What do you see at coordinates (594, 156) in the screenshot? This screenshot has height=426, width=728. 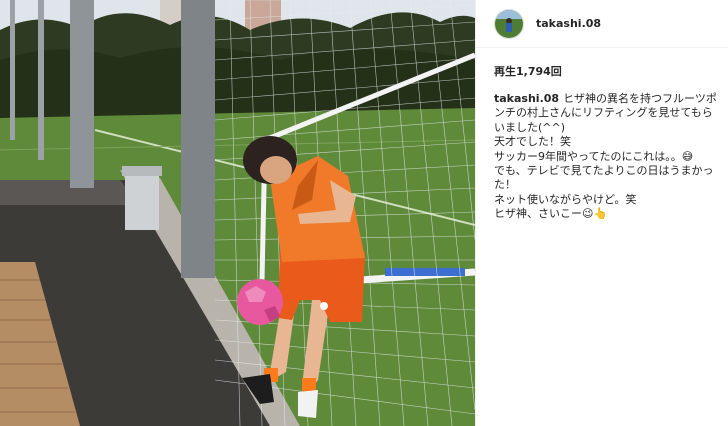 I see `caption-line: サッカー9年間やってたのにこれは。。😅` at bounding box center [594, 156].